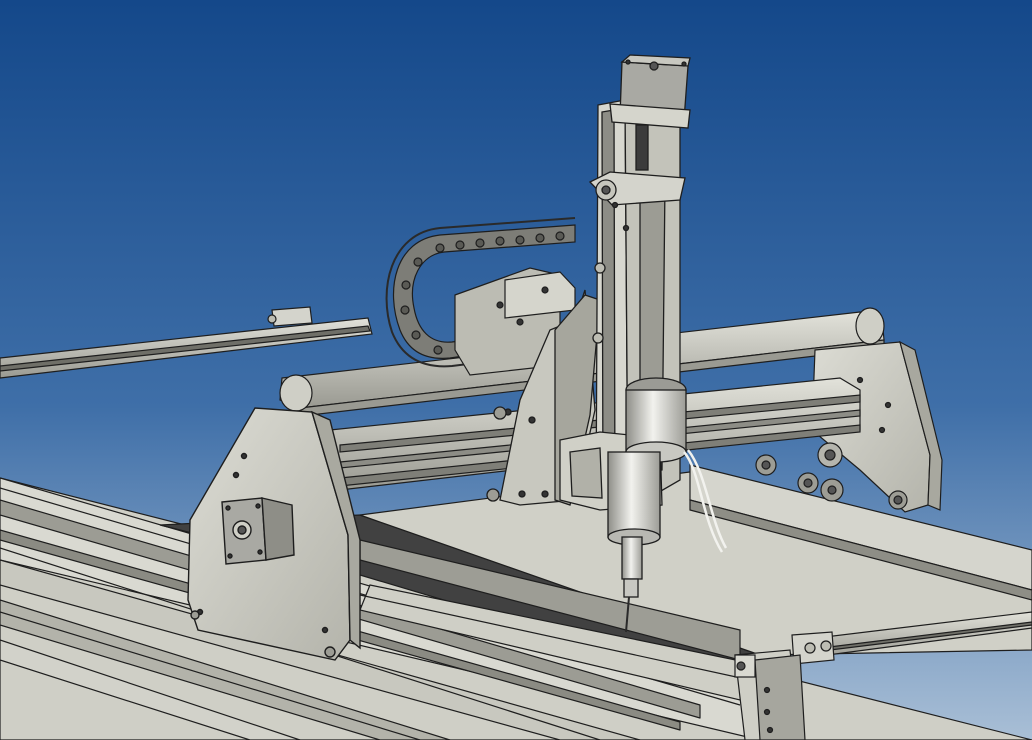 This screenshot has width=1032, height=740. I want to click on lead-screw, so click(642, 147).